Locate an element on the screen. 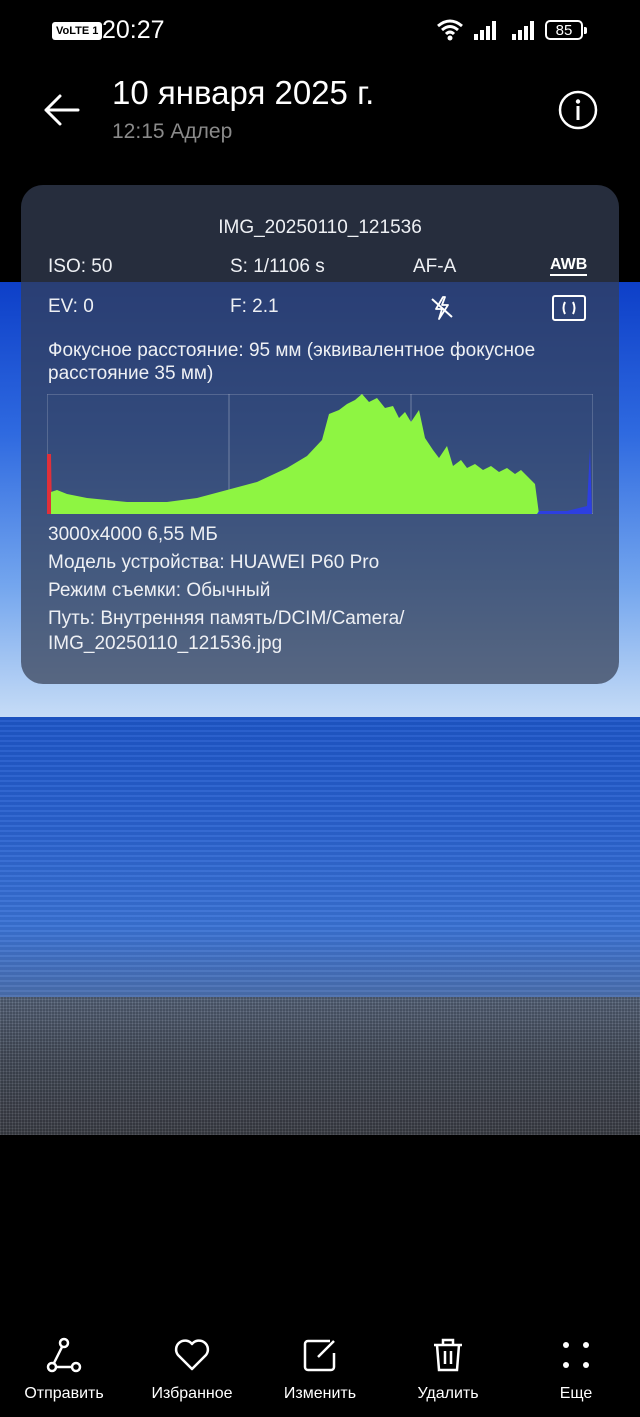 The image size is (640, 1417). signal-icon-sim2 is located at coordinates (523, 30).